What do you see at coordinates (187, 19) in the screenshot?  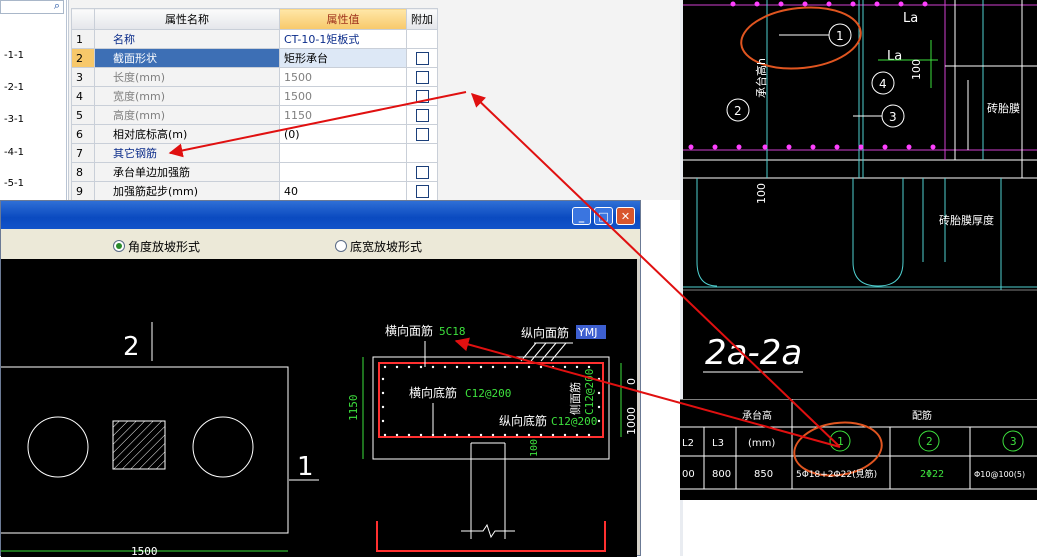 I see `name-column-header: 属性名称` at bounding box center [187, 19].